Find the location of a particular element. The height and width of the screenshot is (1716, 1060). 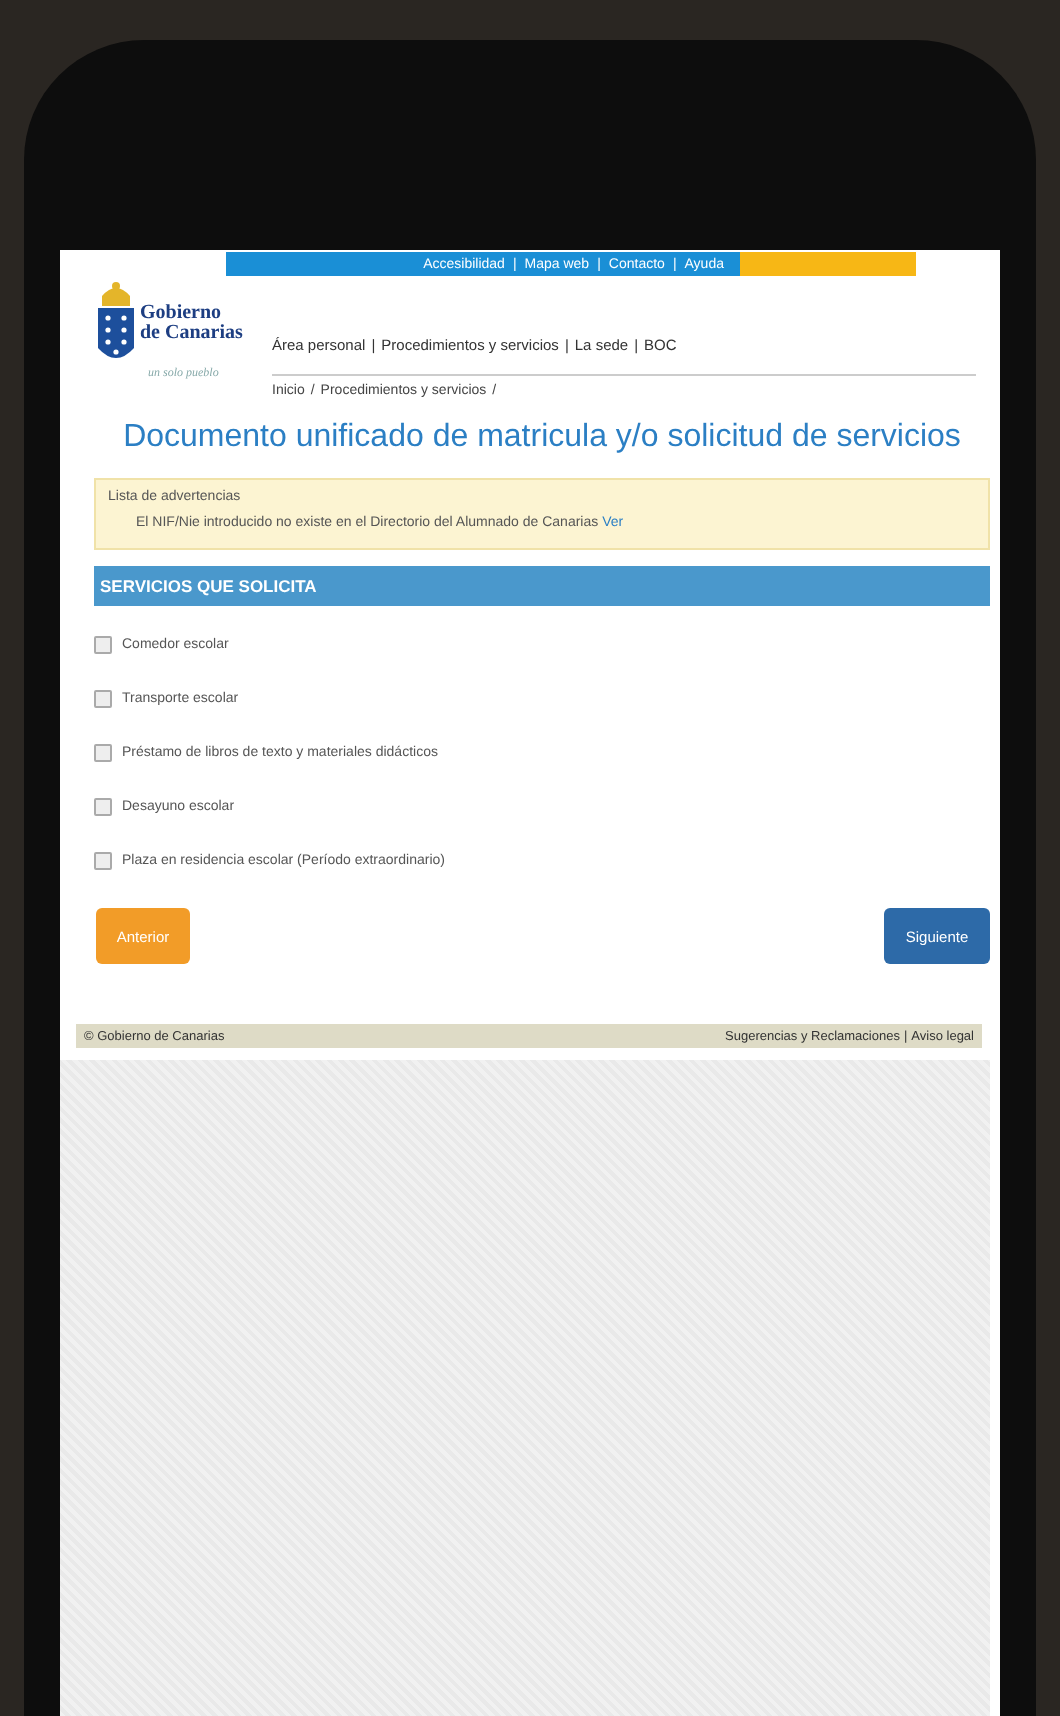

page-title: Documento unificado de matricula y/o solicitud de servicios is located at coordinates (542, 438).